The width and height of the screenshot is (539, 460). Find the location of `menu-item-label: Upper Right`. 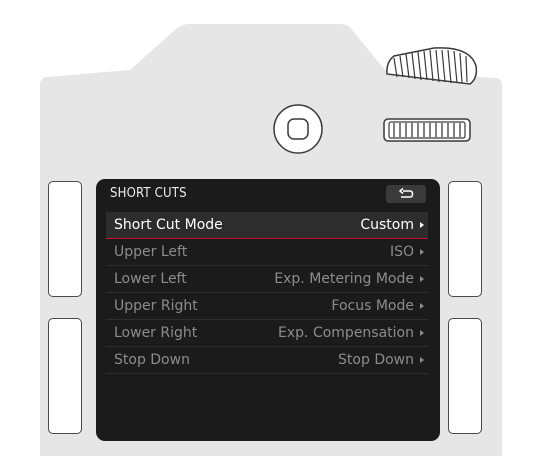

menu-item-label: Upper Right is located at coordinates (156, 306).